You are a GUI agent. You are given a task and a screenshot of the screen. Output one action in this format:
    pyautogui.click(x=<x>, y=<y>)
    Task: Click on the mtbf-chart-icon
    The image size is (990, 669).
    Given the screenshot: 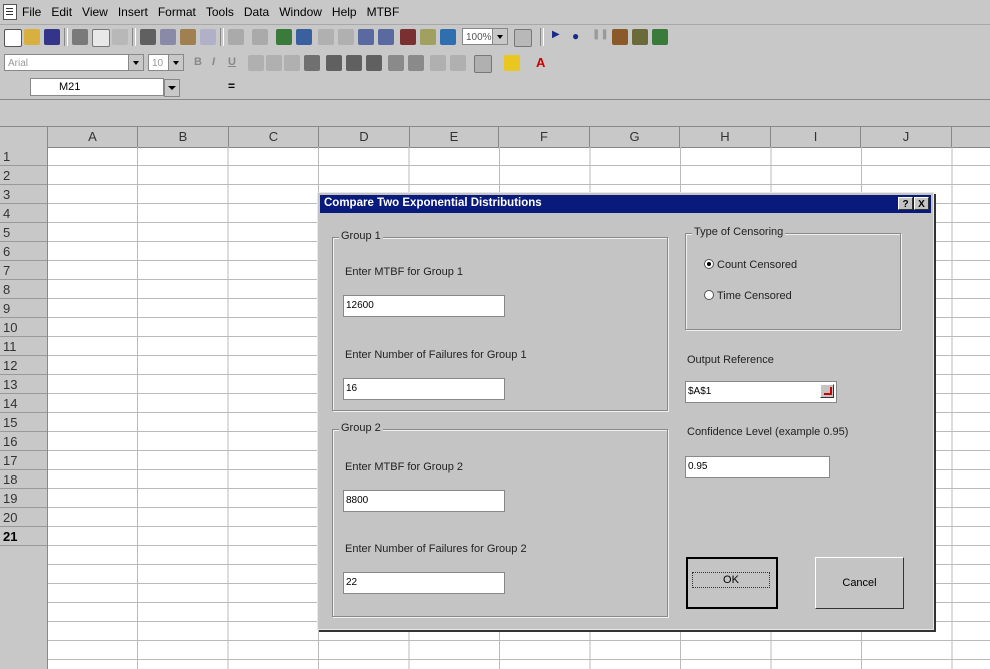 What is the action you would take?
    pyautogui.click(x=660, y=37)
    